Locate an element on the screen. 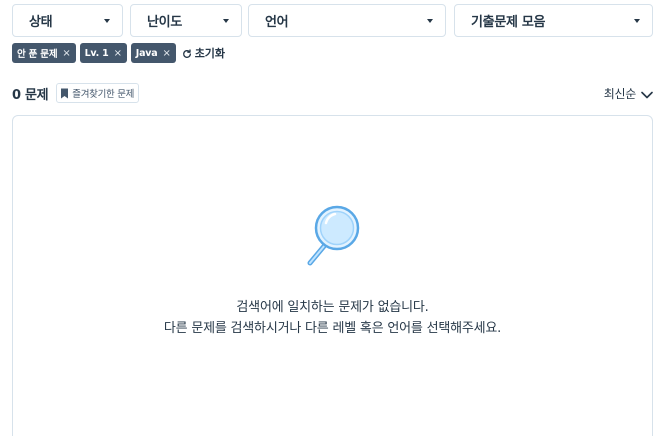 The height and width of the screenshot is (436, 668). filter-chip-language: Java × is located at coordinates (153, 53).